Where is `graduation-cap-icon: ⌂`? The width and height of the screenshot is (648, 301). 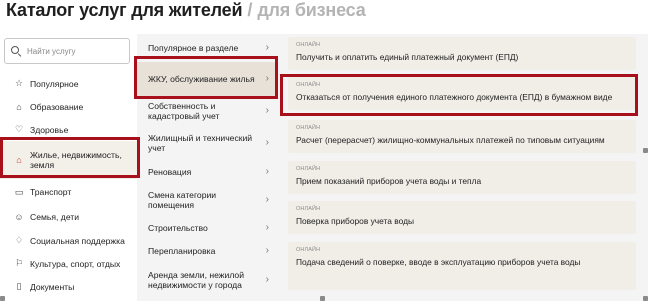
graduation-cap-icon: ⌂ is located at coordinates (19, 106).